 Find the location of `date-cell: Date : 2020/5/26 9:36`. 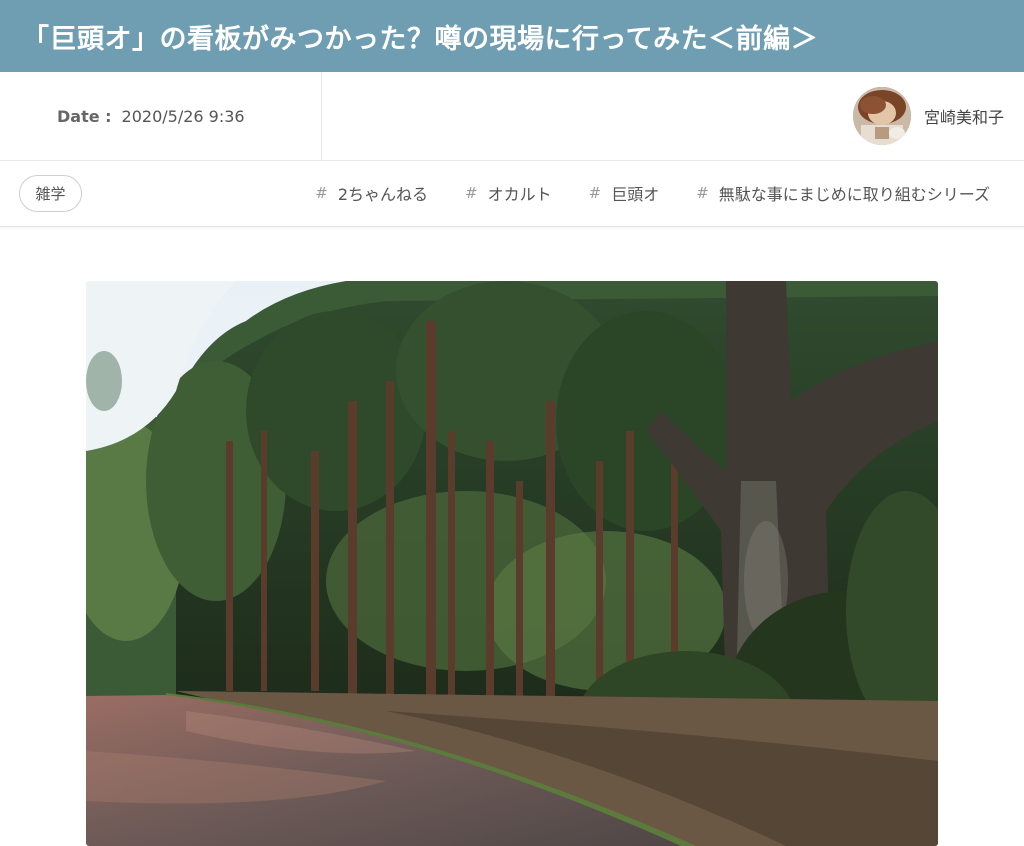

date-cell: Date : 2020/5/26 9:36 is located at coordinates (161, 116).